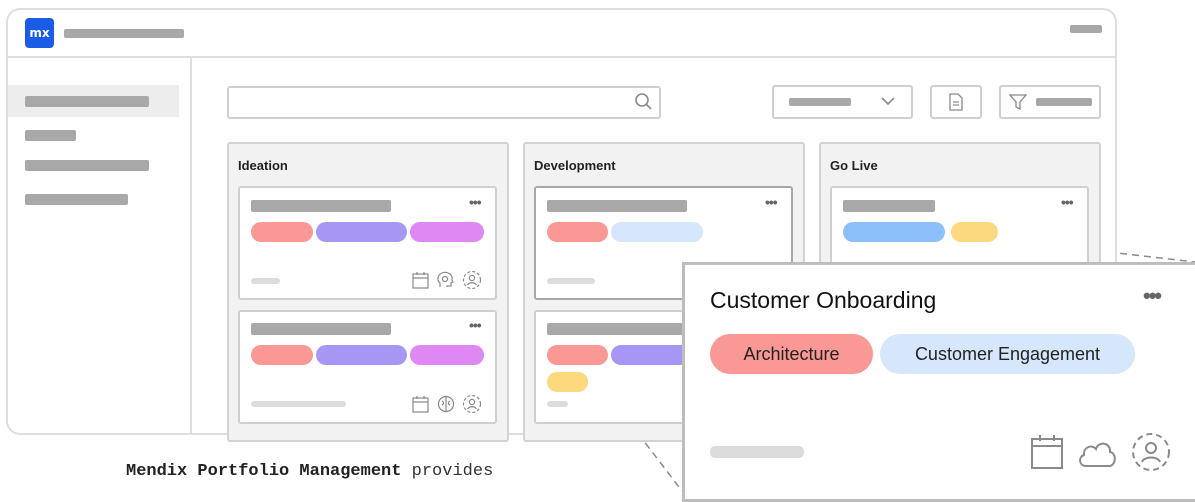  I want to click on sidebar-item-4-label, so click(76, 199).